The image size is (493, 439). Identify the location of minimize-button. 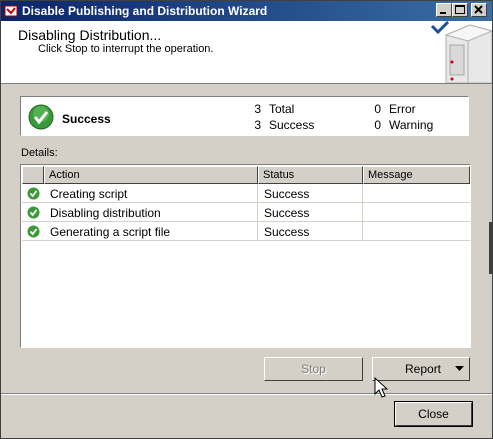
(444, 10).